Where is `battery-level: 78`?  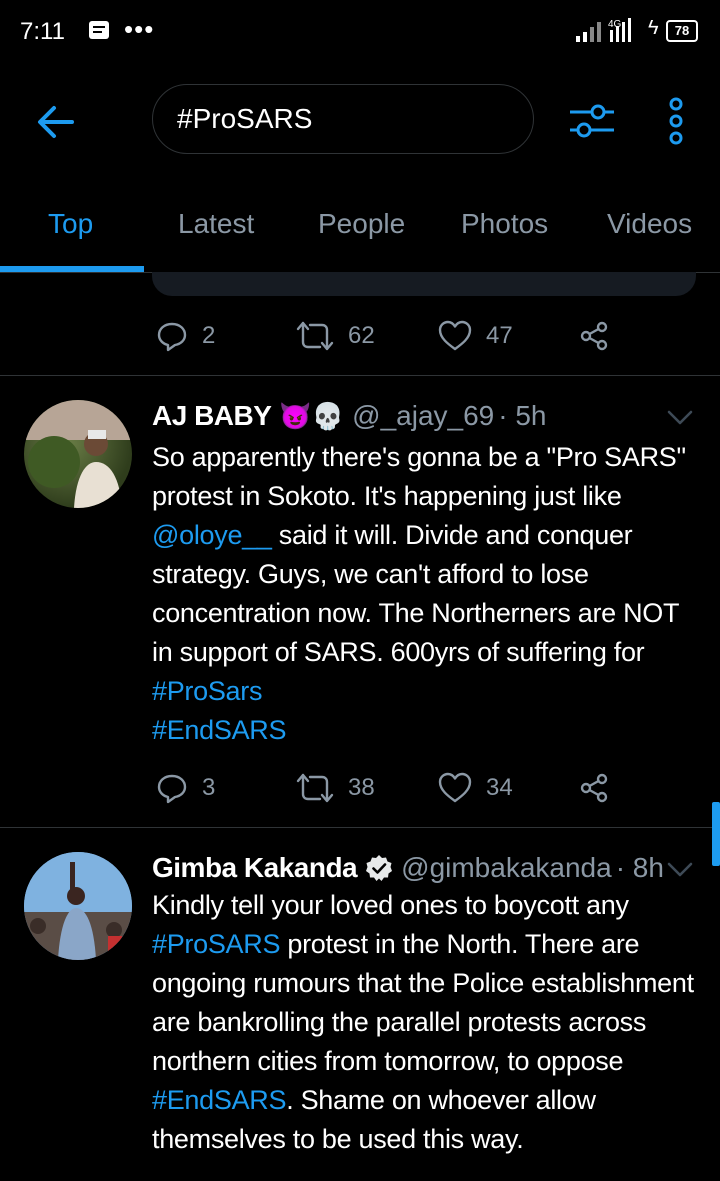
battery-level: 78 is located at coordinates (682, 31).